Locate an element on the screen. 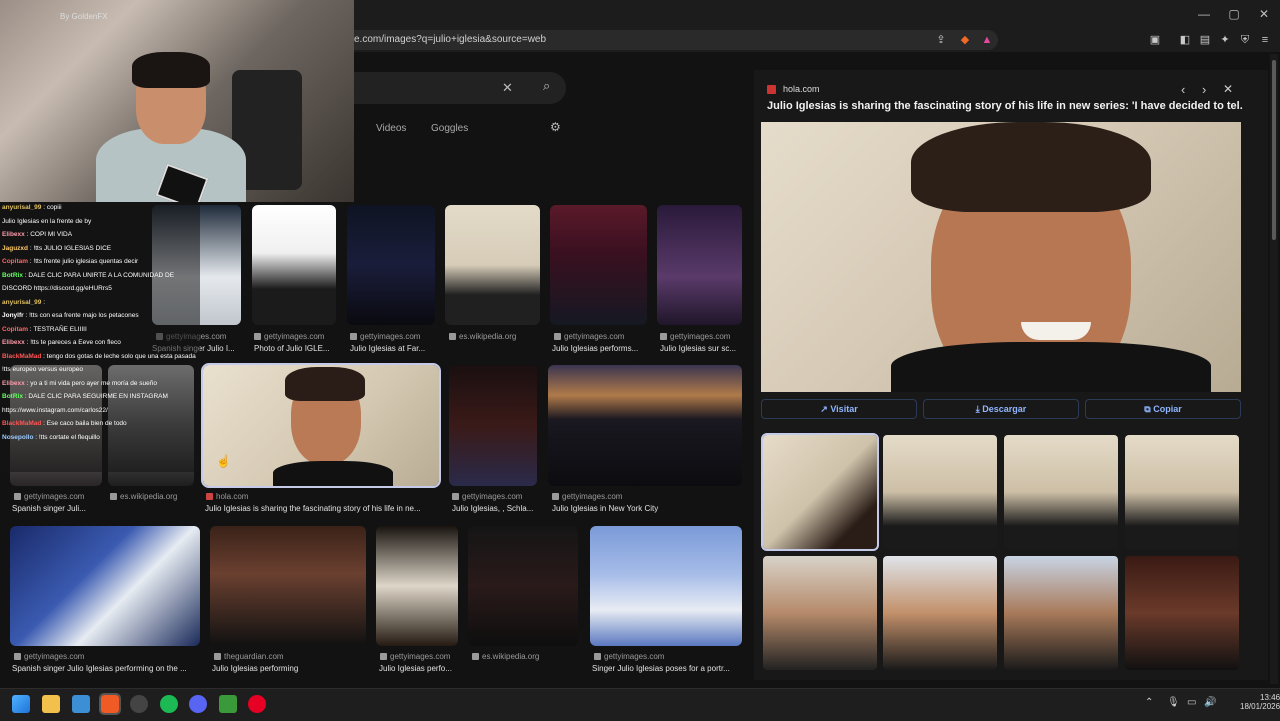 This screenshot has height=721, width=1280. microphone-icon: 🎙 is located at coordinates (1173, 702).